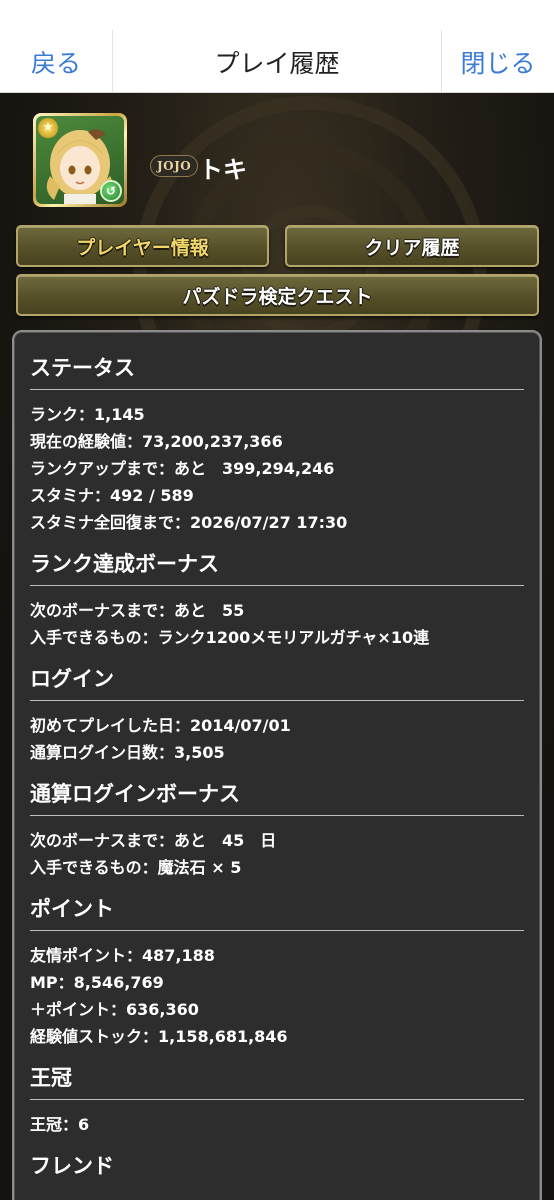 The image size is (554, 1200). I want to click on section-title: ランク達成ボーナス, so click(124, 564).